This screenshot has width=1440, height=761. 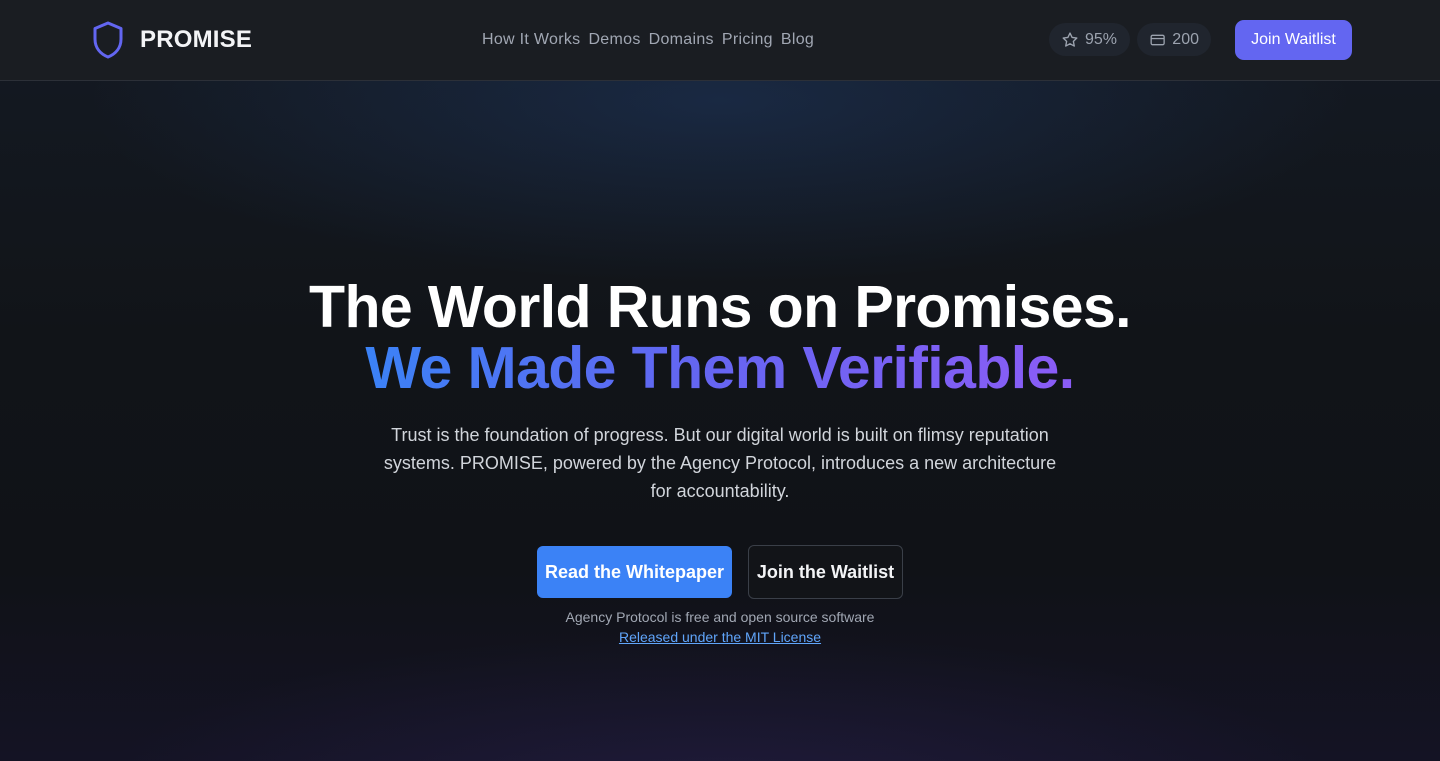 What do you see at coordinates (1185, 39) in the screenshot?
I see `credits-value: 200` at bounding box center [1185, 39].